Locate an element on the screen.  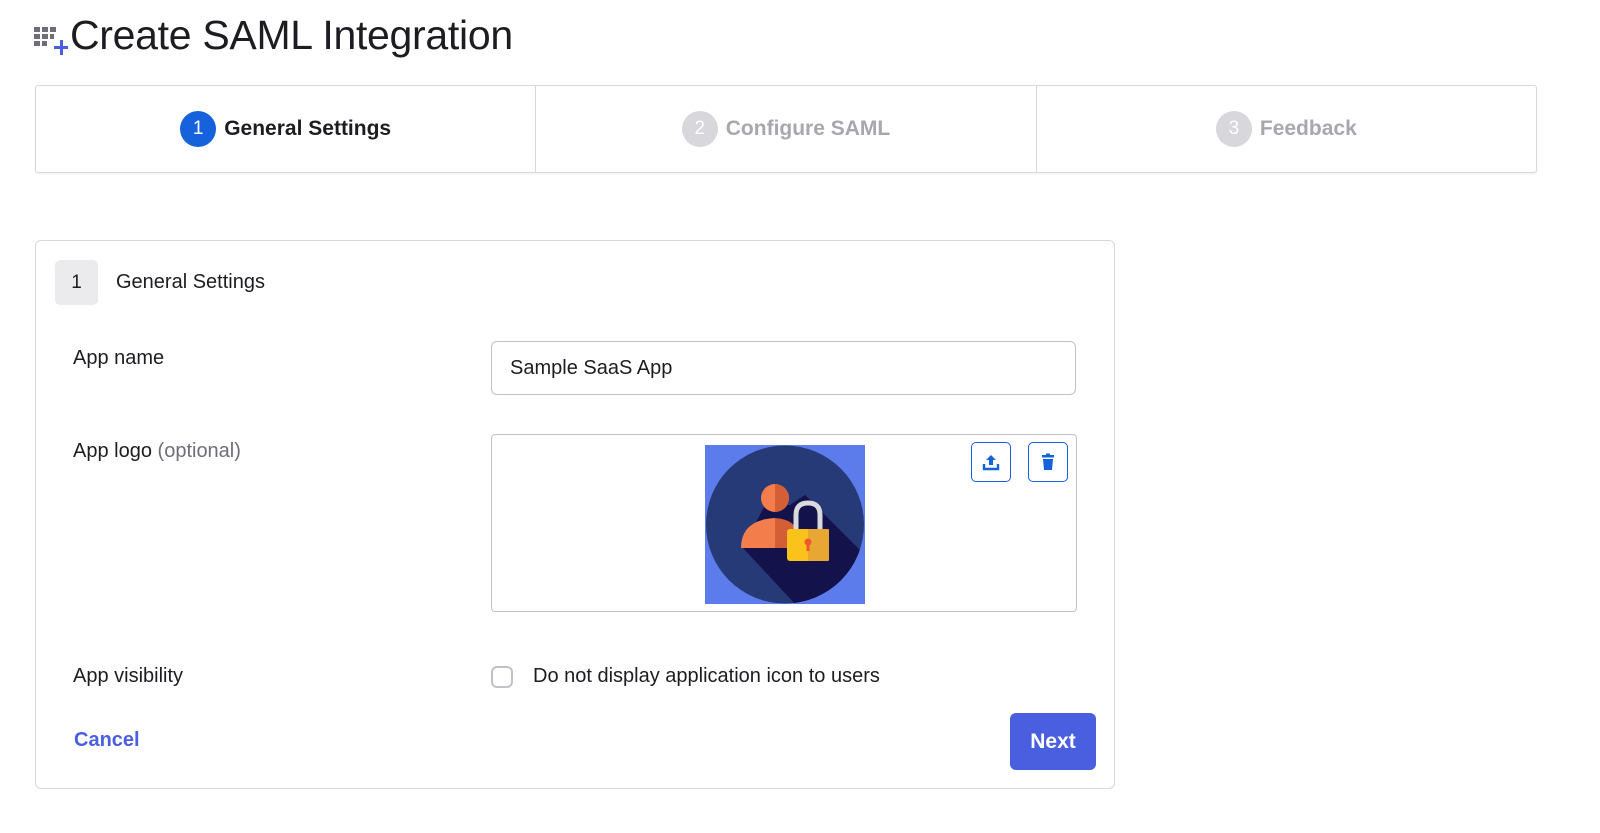
app-name-label: App name is located at coordinates (119, 358).